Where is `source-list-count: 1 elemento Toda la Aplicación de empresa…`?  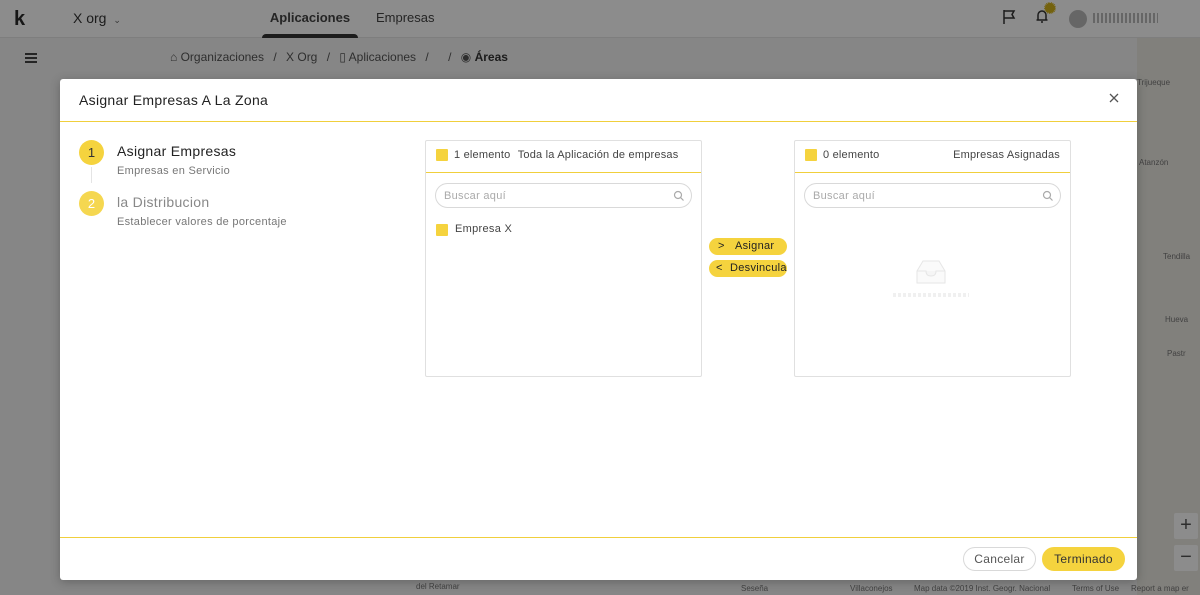
source-list-count: 1 elemento Toda la Aplicación de empresa… is located at coordinates (566, 155).